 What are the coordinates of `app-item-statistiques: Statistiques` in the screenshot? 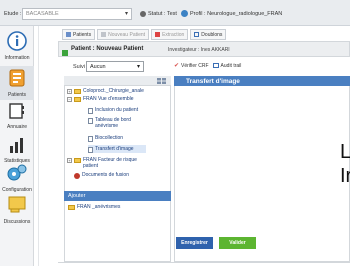 It's located at (17, 150).